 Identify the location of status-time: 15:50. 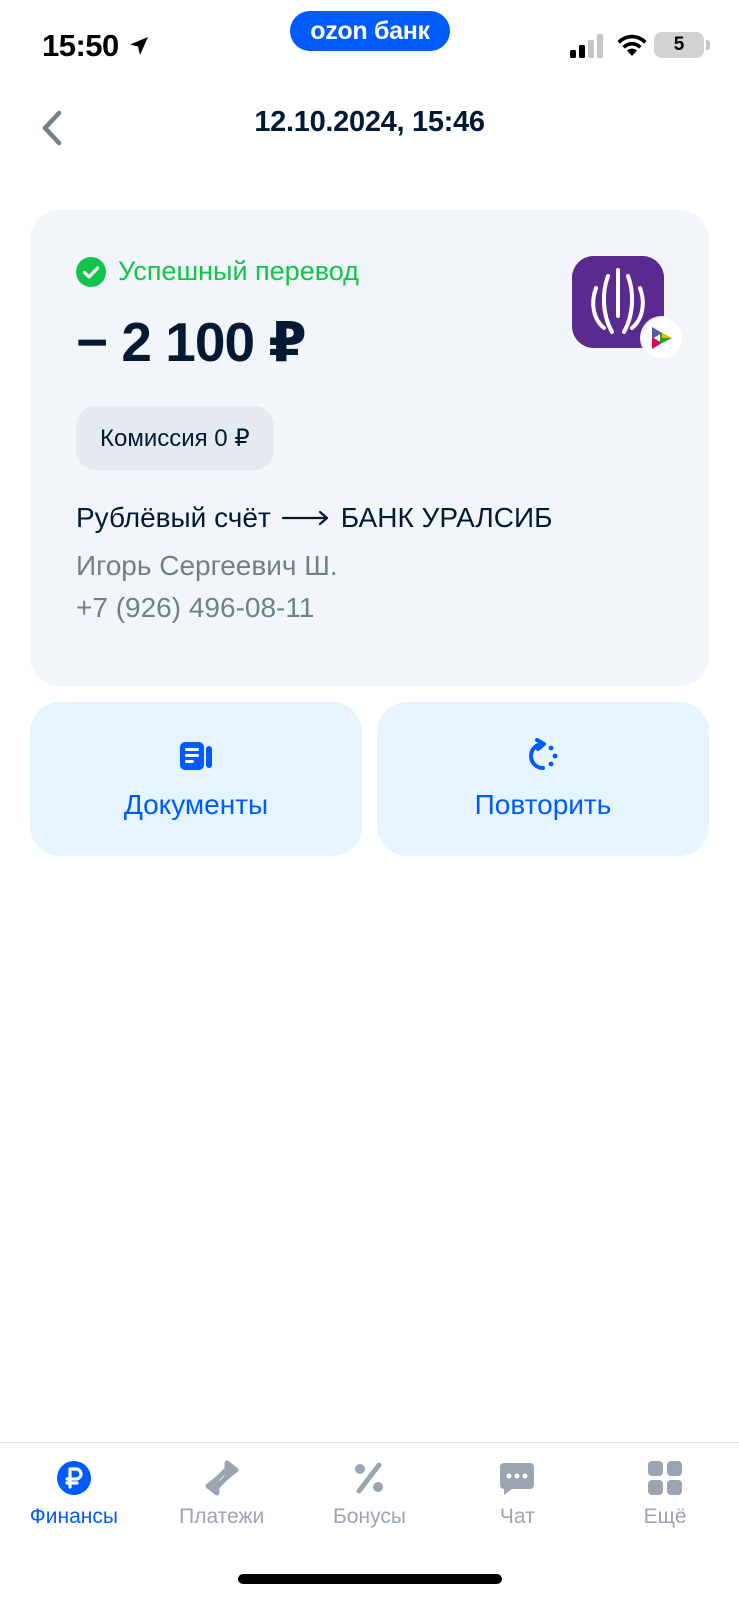
(96, 46).